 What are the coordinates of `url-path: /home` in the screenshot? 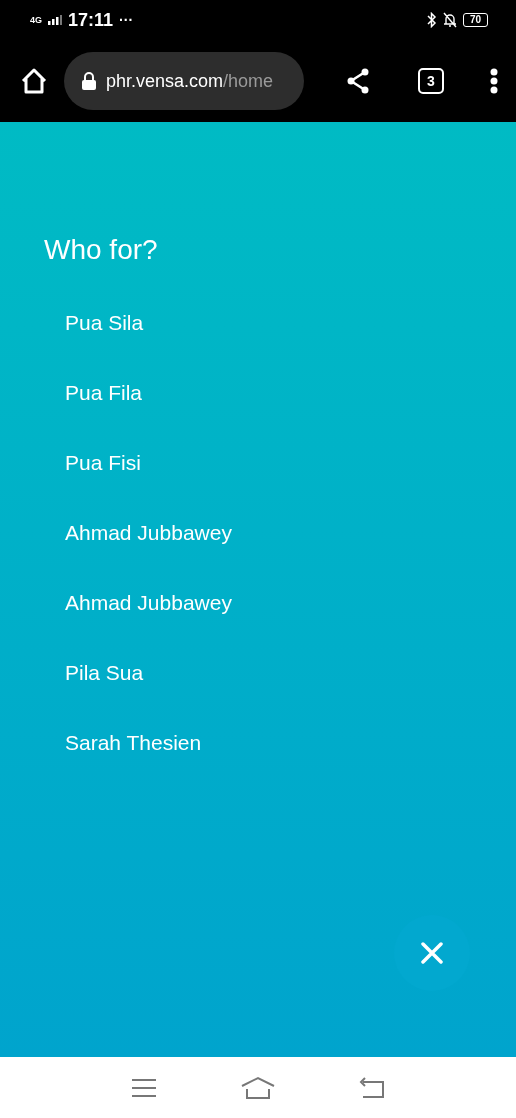 It's located at (248, 80).